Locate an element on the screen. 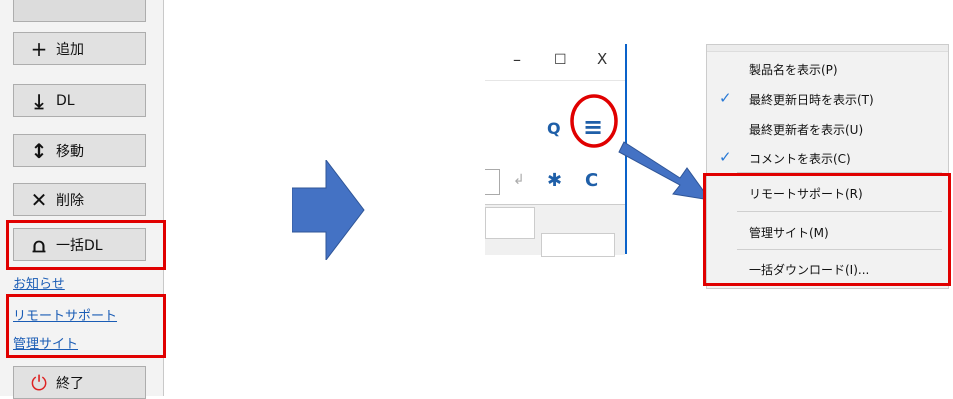 The width and height of the screenshot is (953, 399). delete-button-label: 削除 is located at coordinates (70, 200).